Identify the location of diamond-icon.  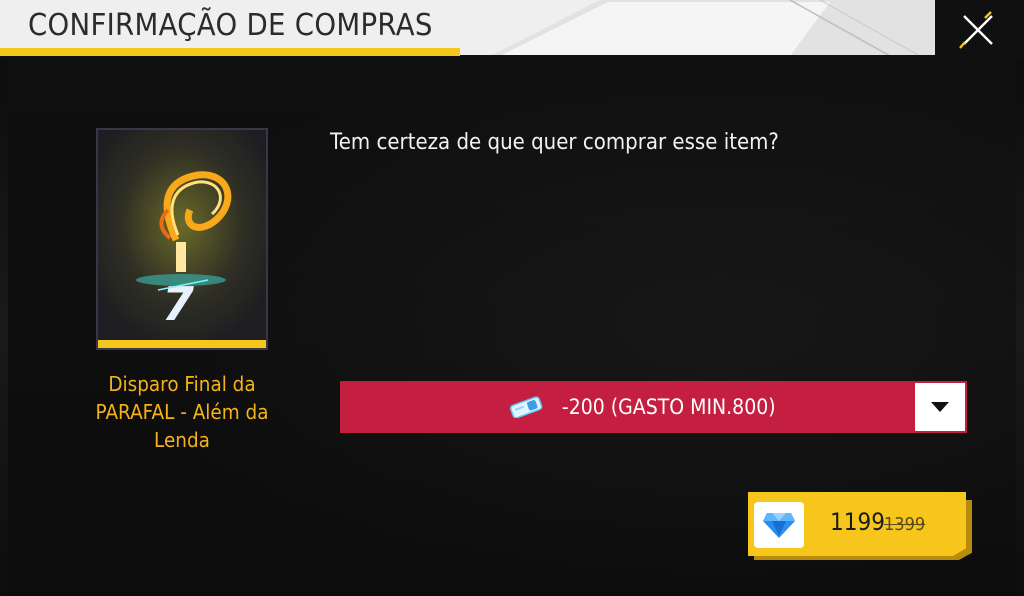
(779, 525).